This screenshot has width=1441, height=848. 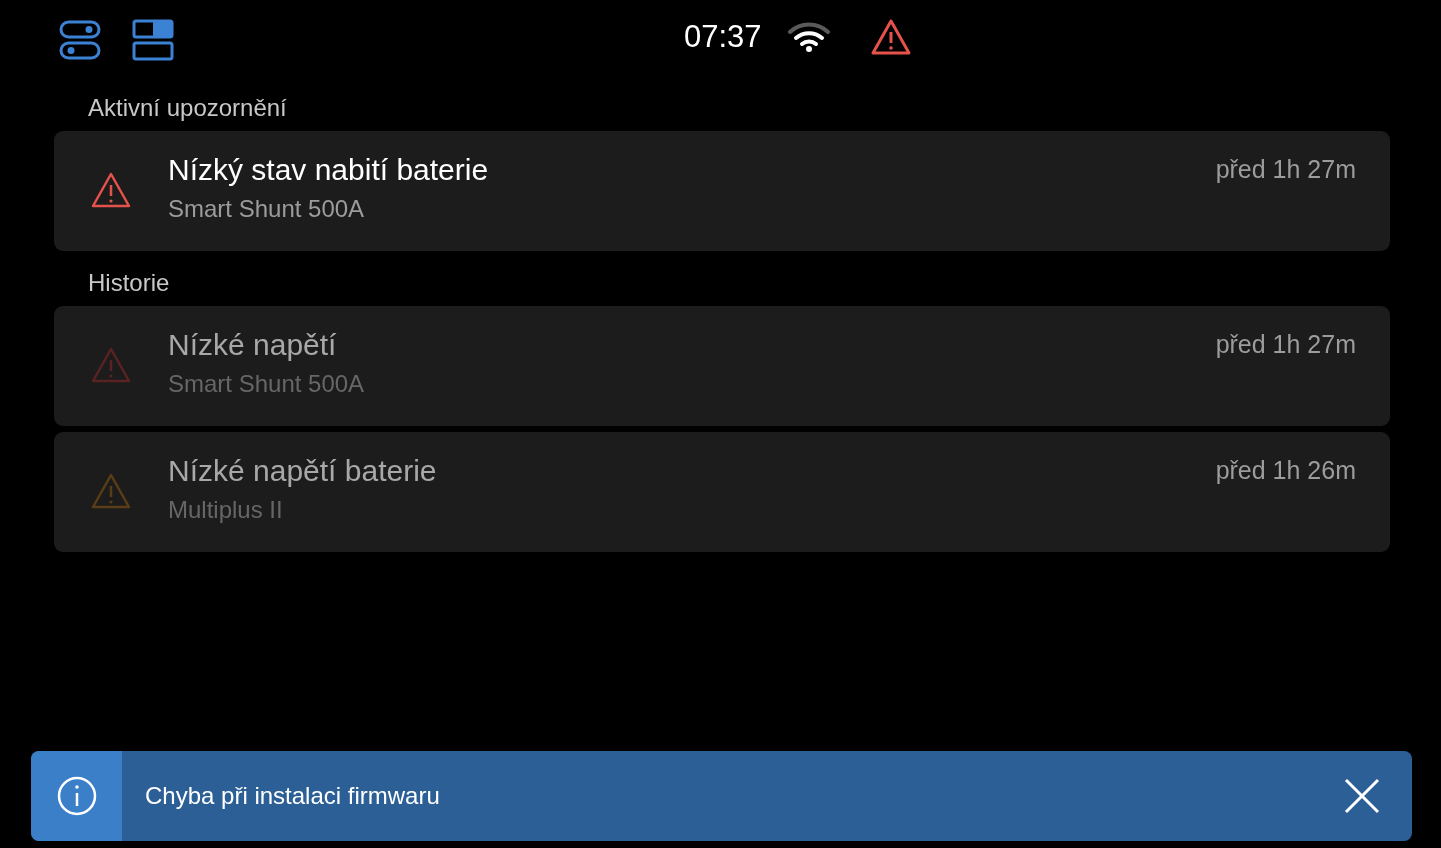 I want to click on close-icon, so click(x=1362, y=796).